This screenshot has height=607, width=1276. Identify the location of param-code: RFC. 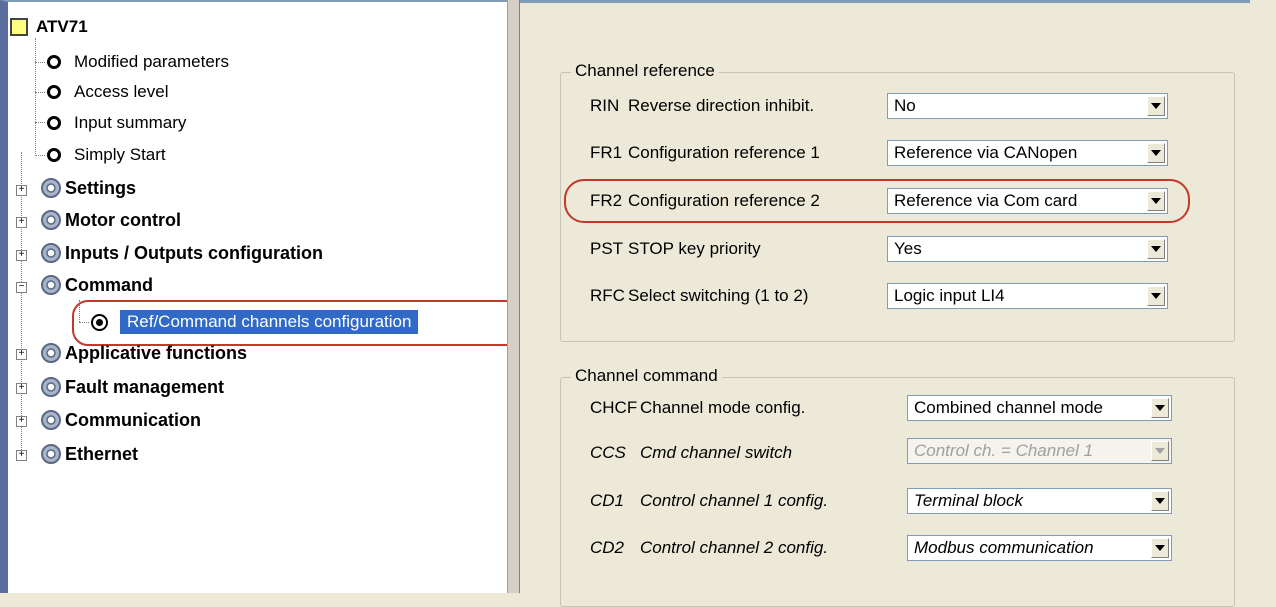
(607, 295).